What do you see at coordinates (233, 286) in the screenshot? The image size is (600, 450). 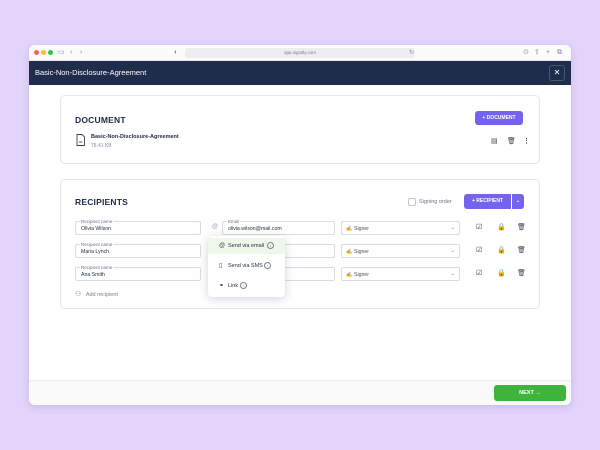 I see `menu-item-label: Link` at bounding box center [233, 286].